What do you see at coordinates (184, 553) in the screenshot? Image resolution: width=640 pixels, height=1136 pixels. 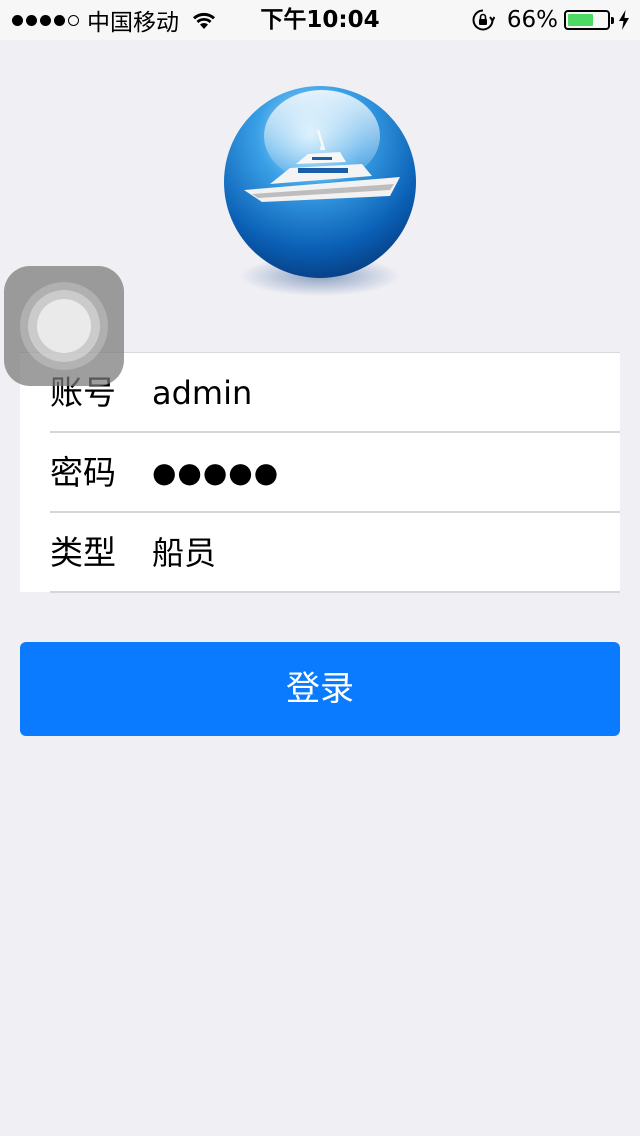 I see `type-selector: 船员` at bounding box center [184, 553].